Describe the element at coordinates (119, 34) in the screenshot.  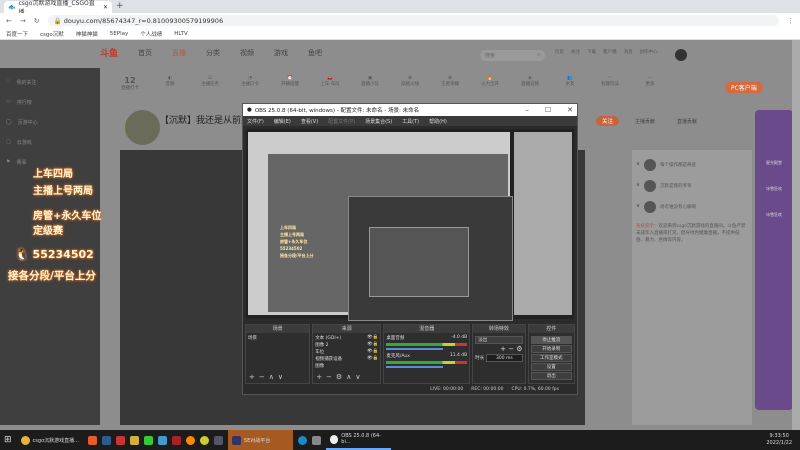
I see `bookmark: 5EPlay` at that location.